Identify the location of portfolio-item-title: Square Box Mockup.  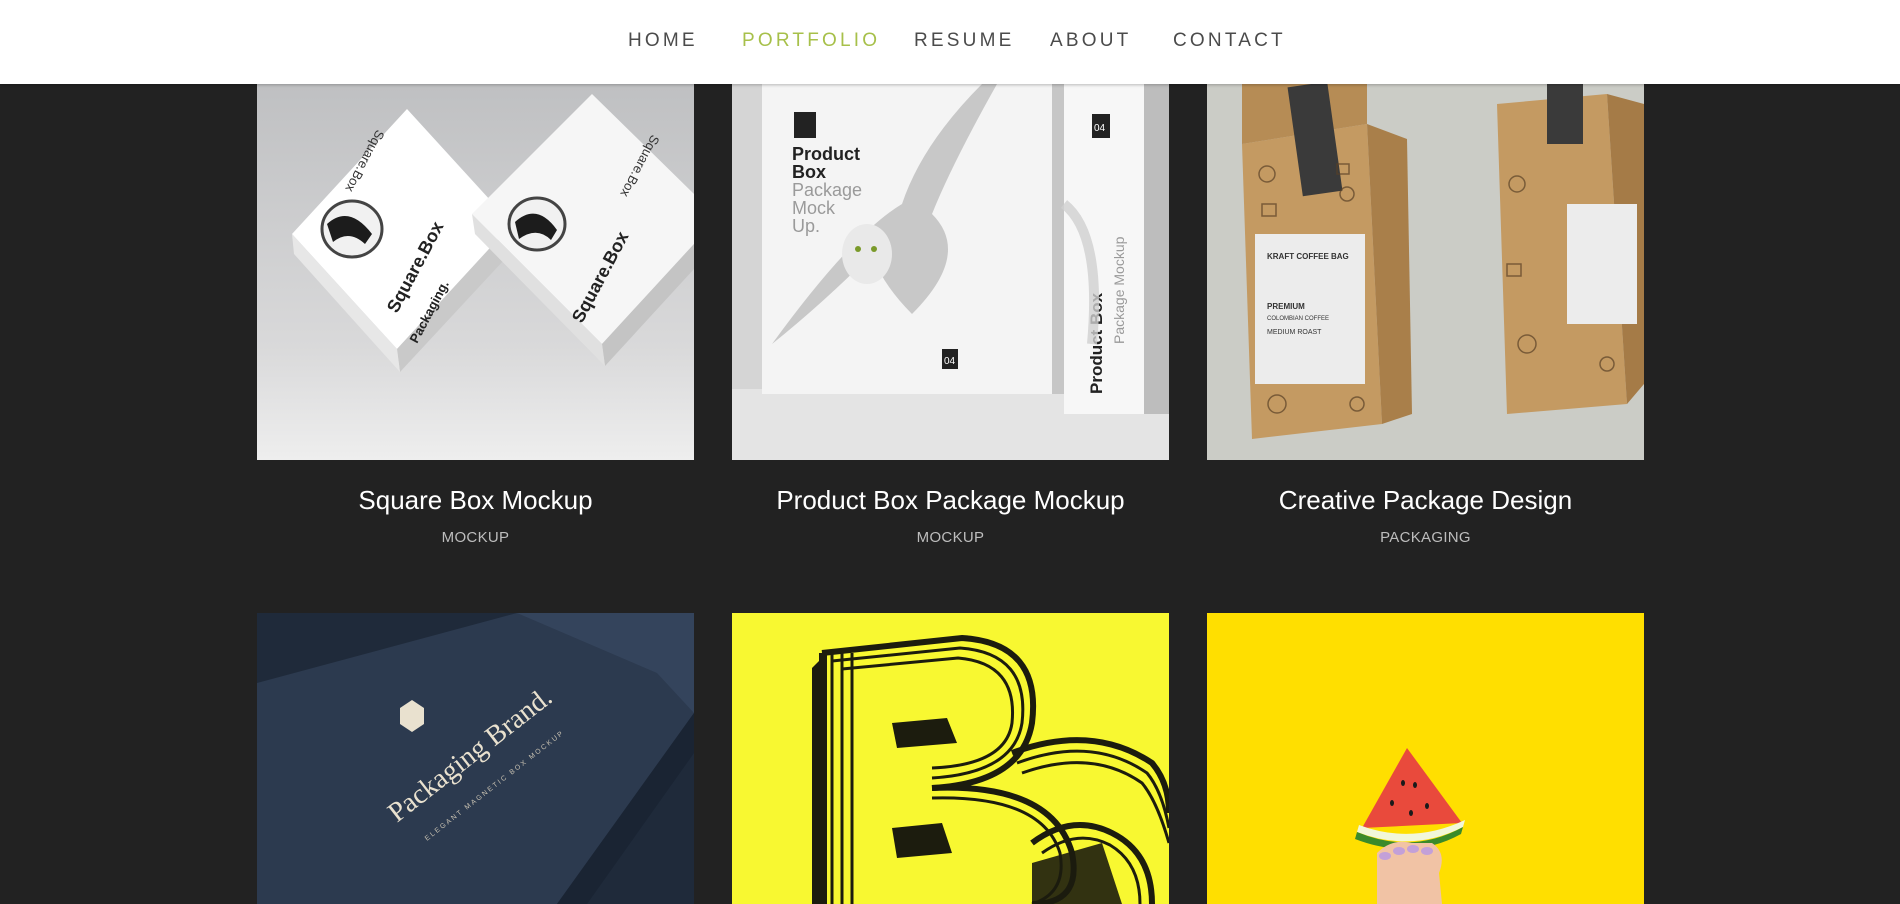
(475, 500).